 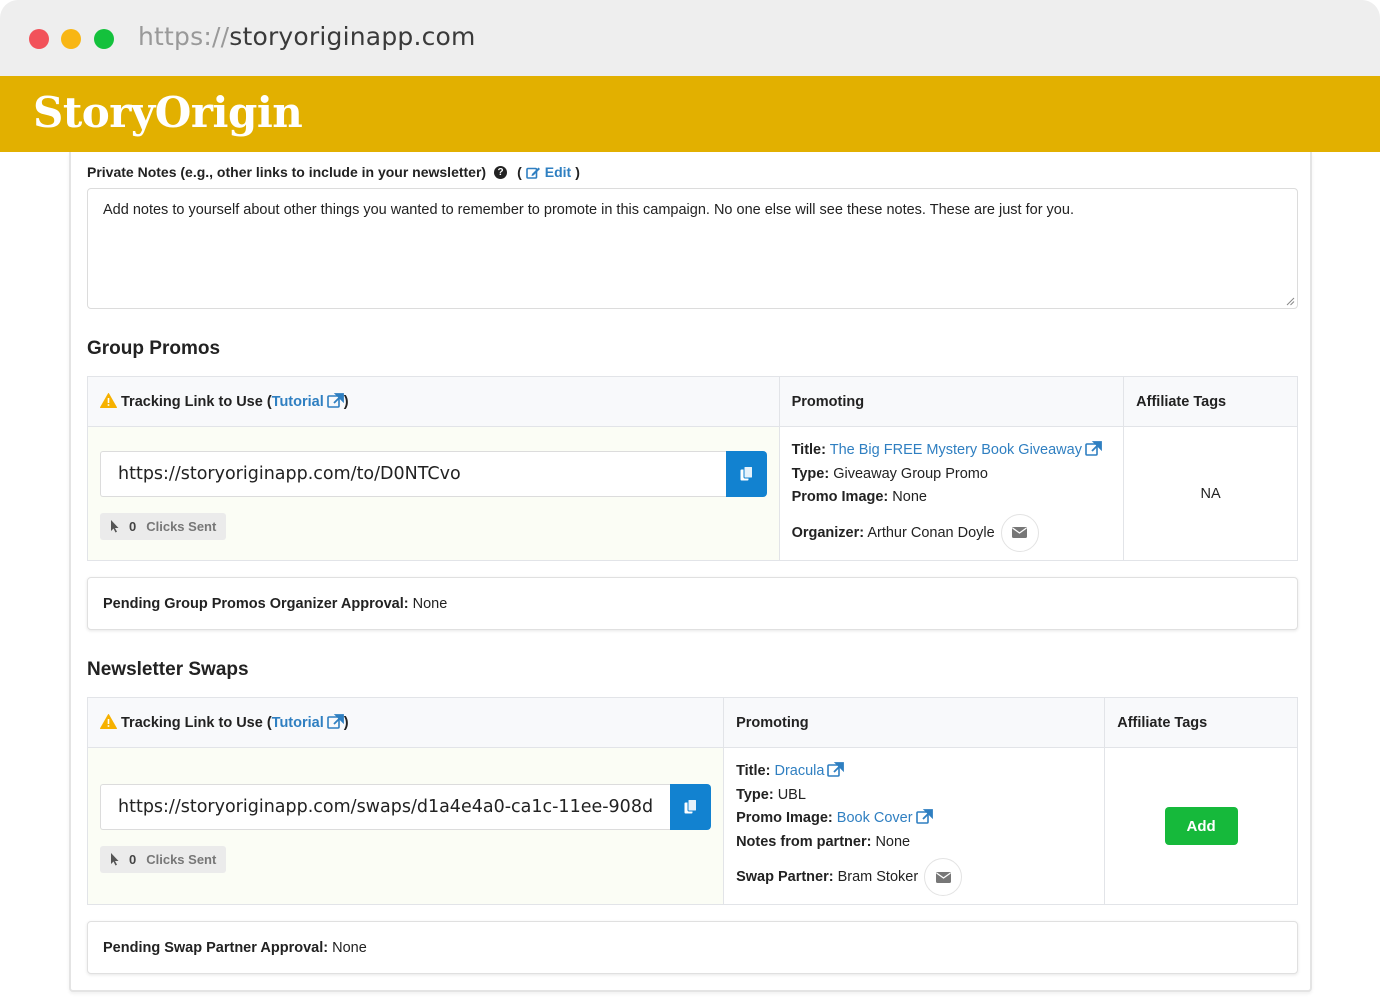 I want to click on tracking-link-group: https://storyoriginapp.com/to/D0NTCvo, so click(x=433, y=474).